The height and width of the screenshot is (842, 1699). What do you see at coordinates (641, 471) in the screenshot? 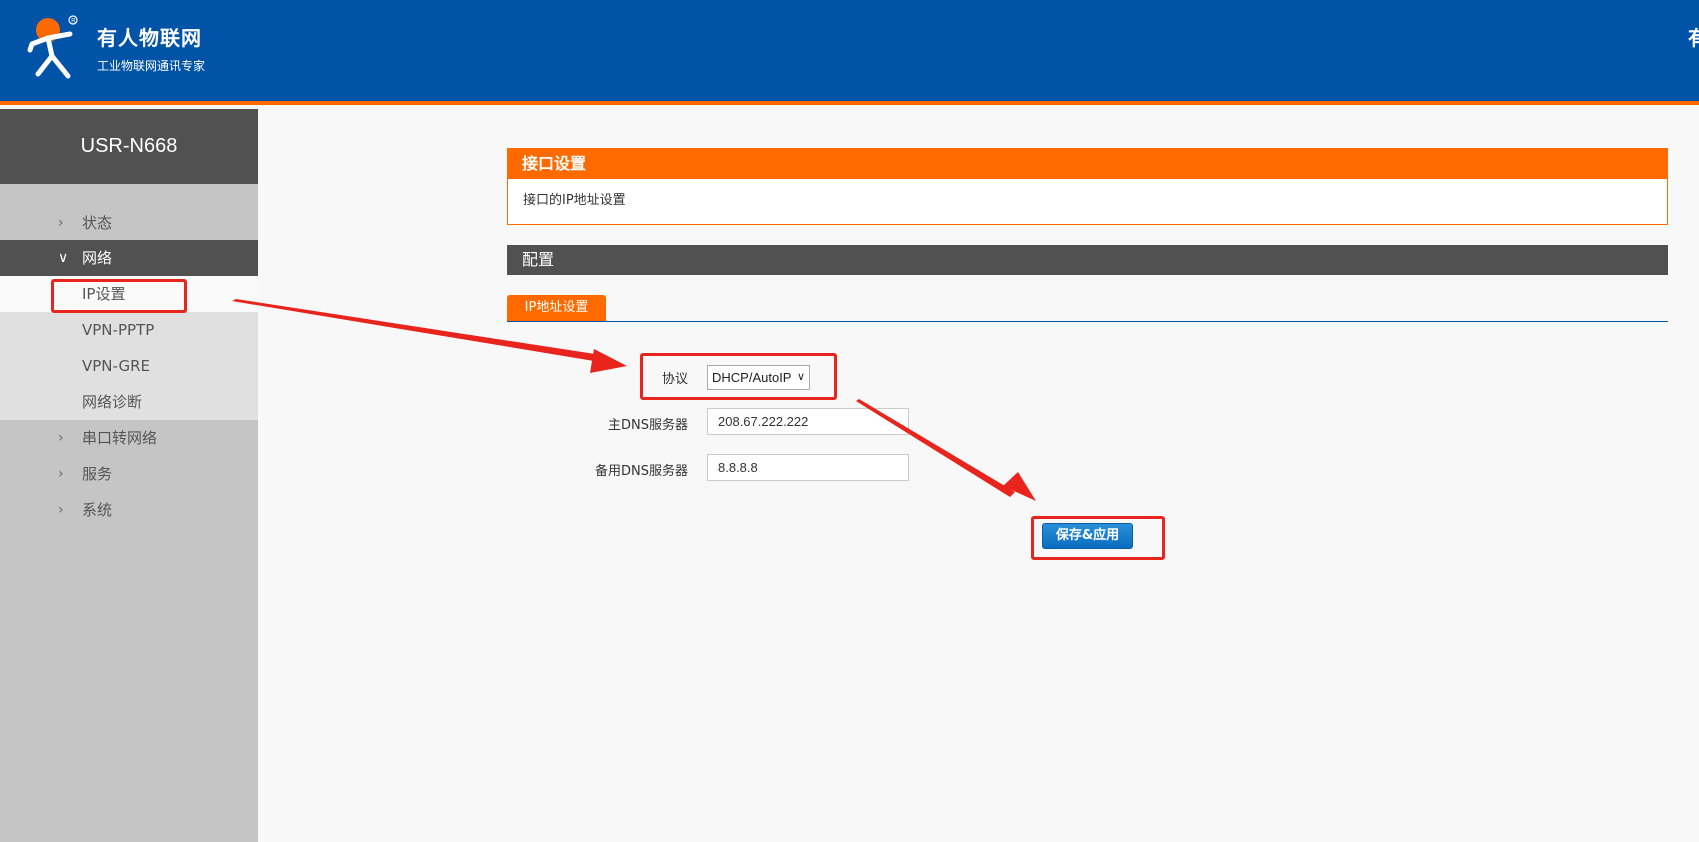
I see `dns-backup-label: 备用DNS服务器` at bounding box center [641, 471].